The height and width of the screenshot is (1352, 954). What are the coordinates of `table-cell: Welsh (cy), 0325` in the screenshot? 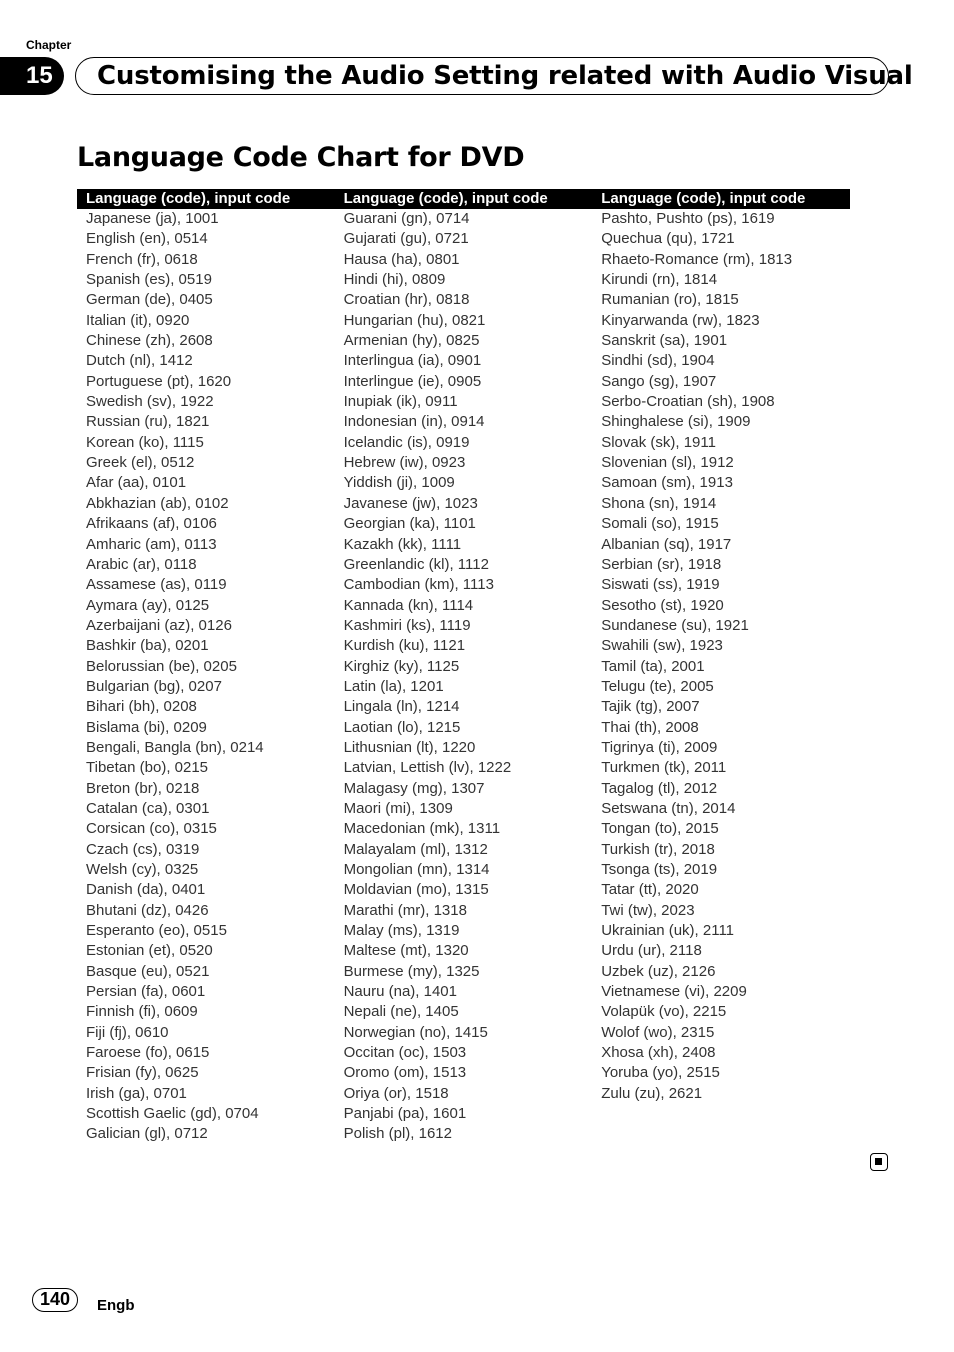 It's located at (142, 869).